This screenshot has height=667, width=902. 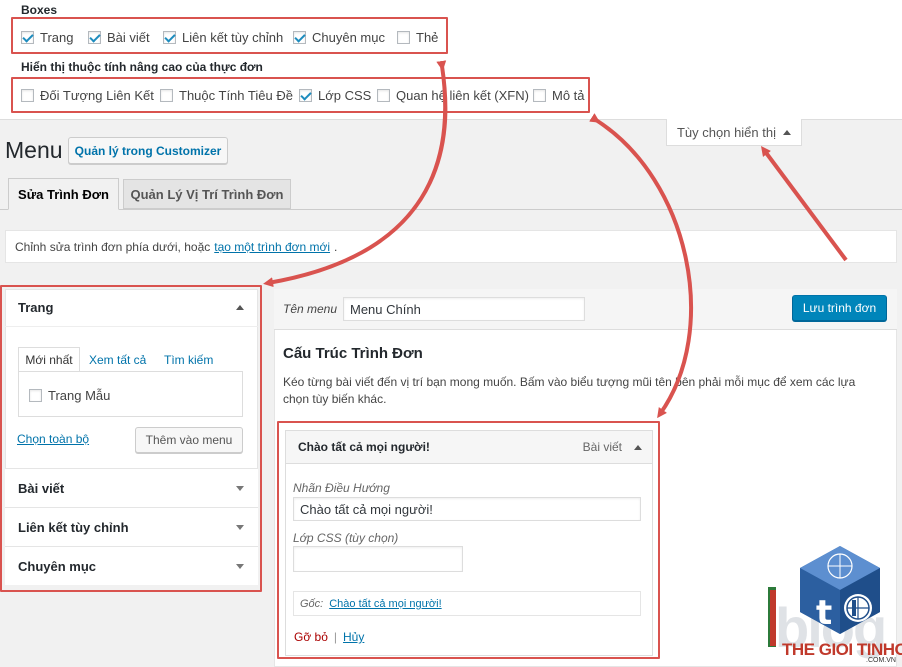 What do you see at coordinates (148, 150) in the screenshot?
I see `customizer-button: Quản lý trong Customizer` at bounding box center [148, 150].